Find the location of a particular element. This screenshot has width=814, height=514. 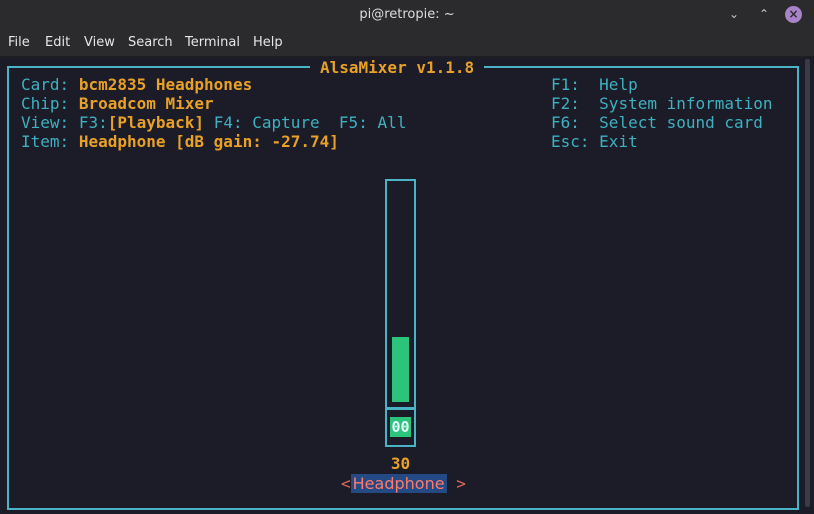

menu-terminal: Terminal is located at coordinates (212, 42).